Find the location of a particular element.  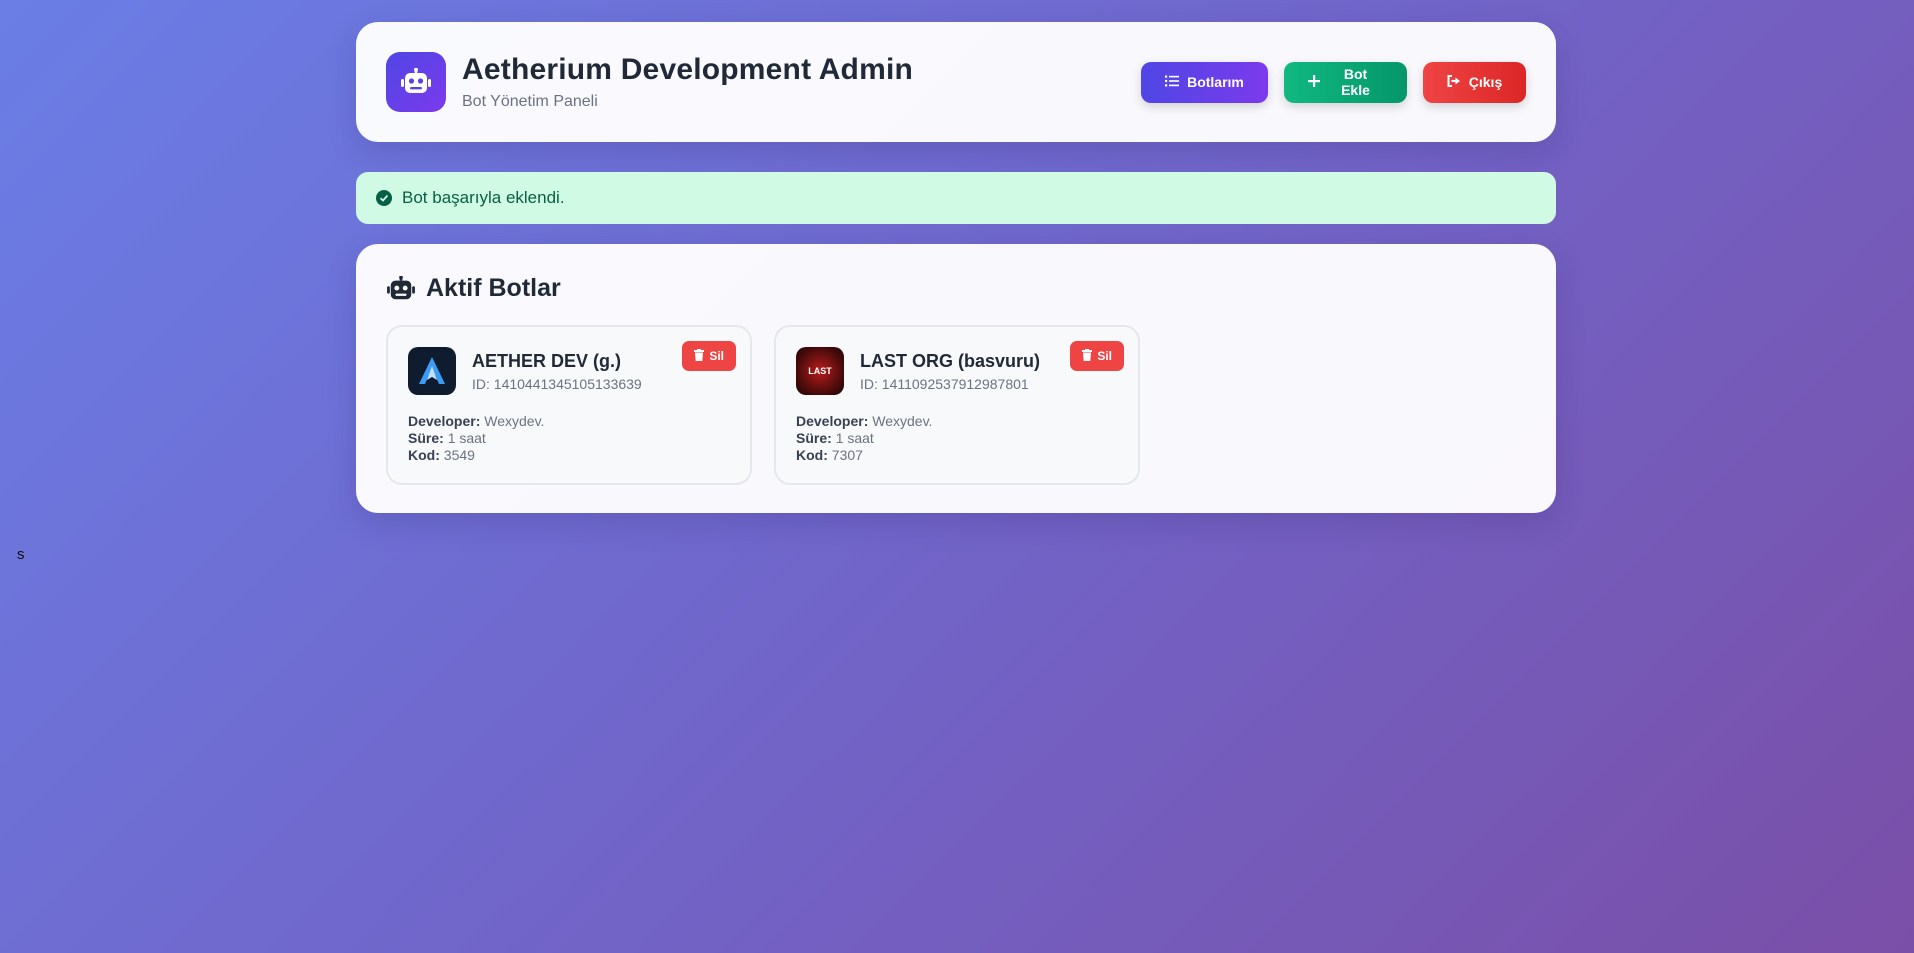

panel-title: Aktif Botlar is located at coordinates (956, 288).